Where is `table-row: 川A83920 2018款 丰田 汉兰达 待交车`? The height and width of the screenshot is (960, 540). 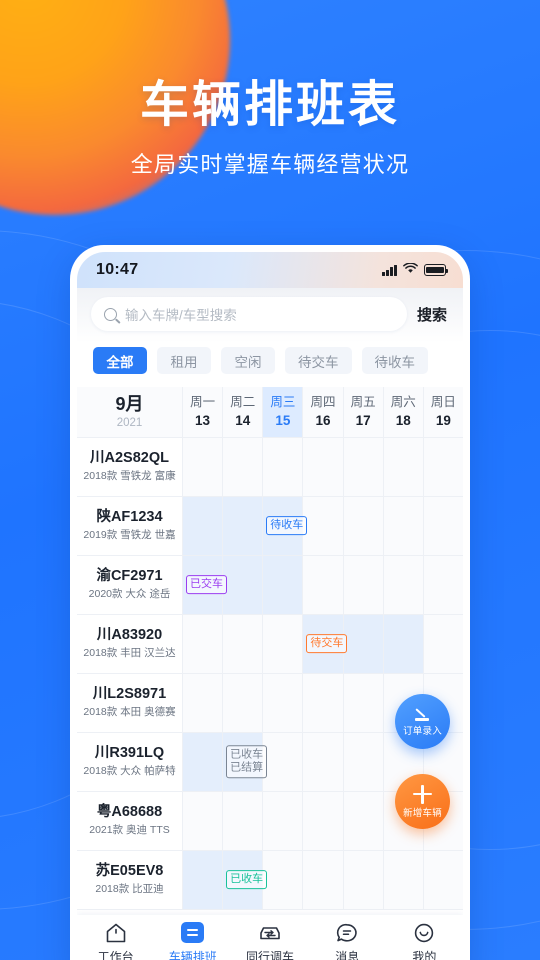 table-row: 川A83920 2018款 丰田 汉兰达 待交车 is located at coordinates (270, 644).